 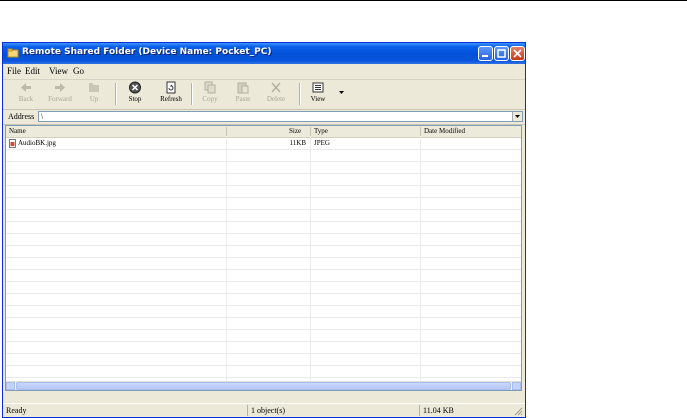 What do you see at coordinates (171, 99) in the screenshot?
I see `refresh-label: Refresh` at bounding box center [171, 99].